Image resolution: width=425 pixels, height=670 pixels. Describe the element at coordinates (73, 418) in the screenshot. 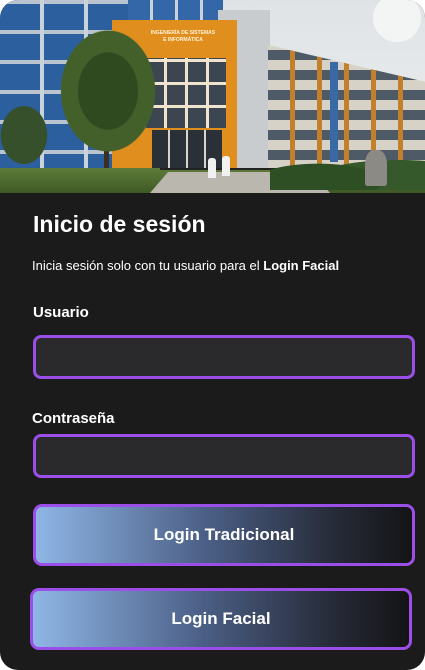

I see `password-label: Contraseña` at that location.